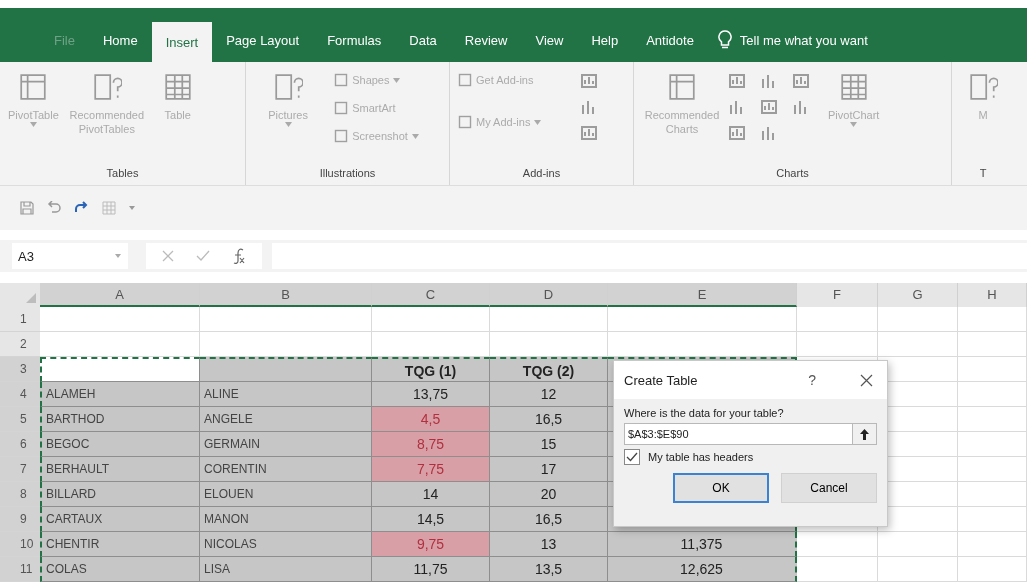 The image size is (1027, 583). I want to click on row-header: 4, so click(20, 394).